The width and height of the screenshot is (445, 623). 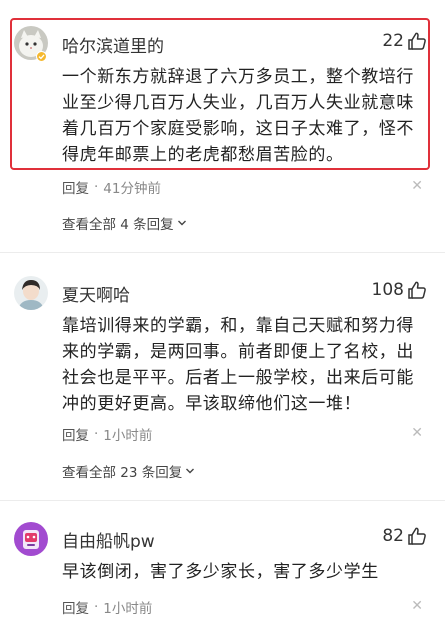 I want to click on comment-text: 早该倒闭，害了多少家长，害了多少学生, so click(x=220, y=572).